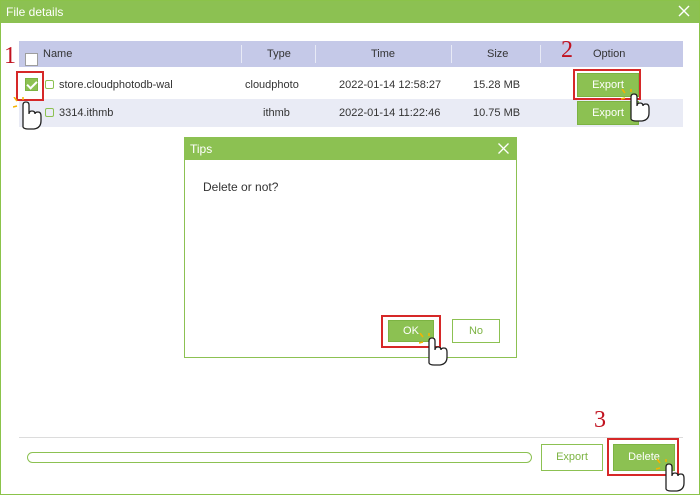 The height and width of the screenshot is (495, 700). I want to click on step-number-1: 1, so click(10, 56).